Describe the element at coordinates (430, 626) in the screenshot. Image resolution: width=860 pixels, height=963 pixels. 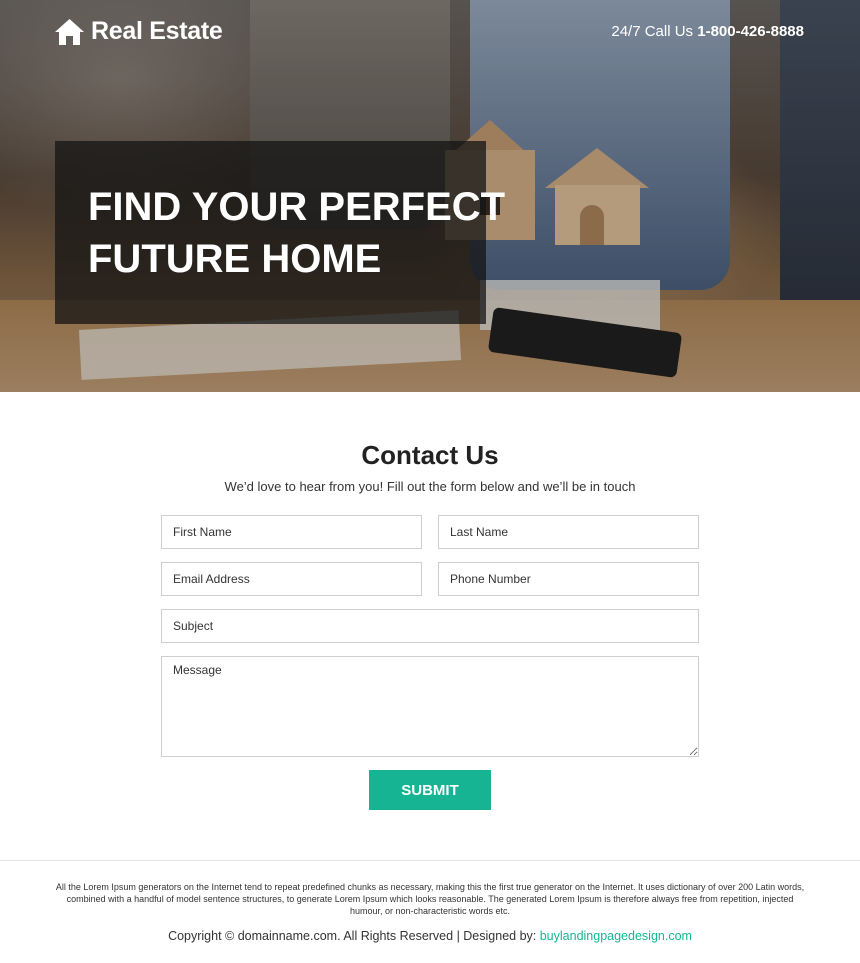
I see `subject-input` at that location.